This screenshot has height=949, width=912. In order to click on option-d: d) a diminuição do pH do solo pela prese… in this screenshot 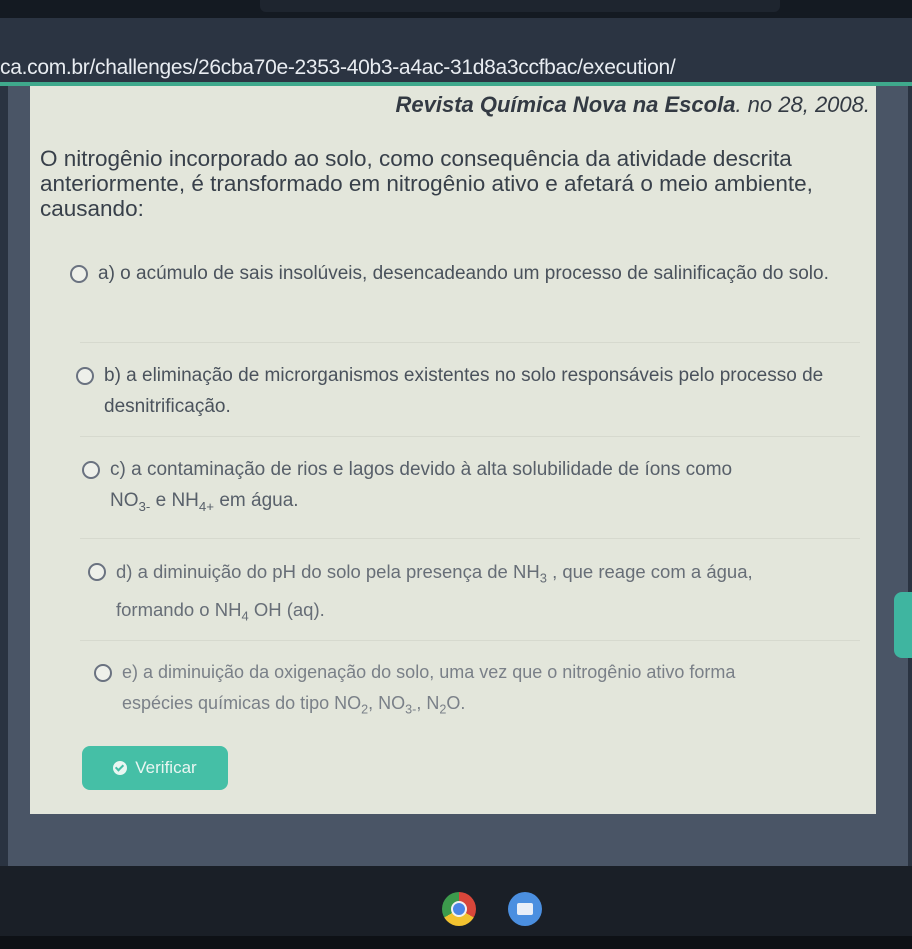, I will do `click(478, 593)`.